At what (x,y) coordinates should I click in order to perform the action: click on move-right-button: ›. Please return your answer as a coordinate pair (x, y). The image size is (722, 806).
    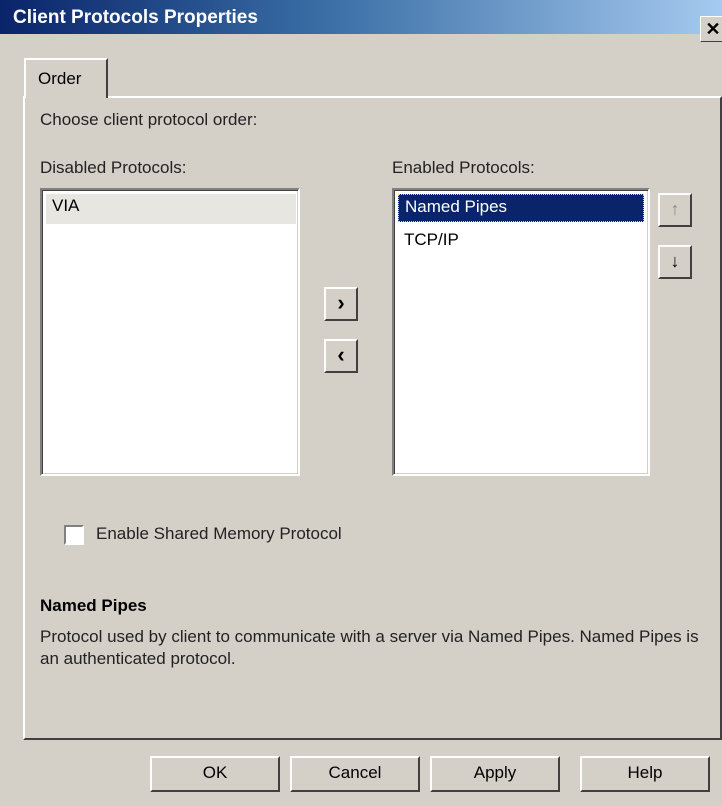
    Looking at the image, I should click on (341, 304).